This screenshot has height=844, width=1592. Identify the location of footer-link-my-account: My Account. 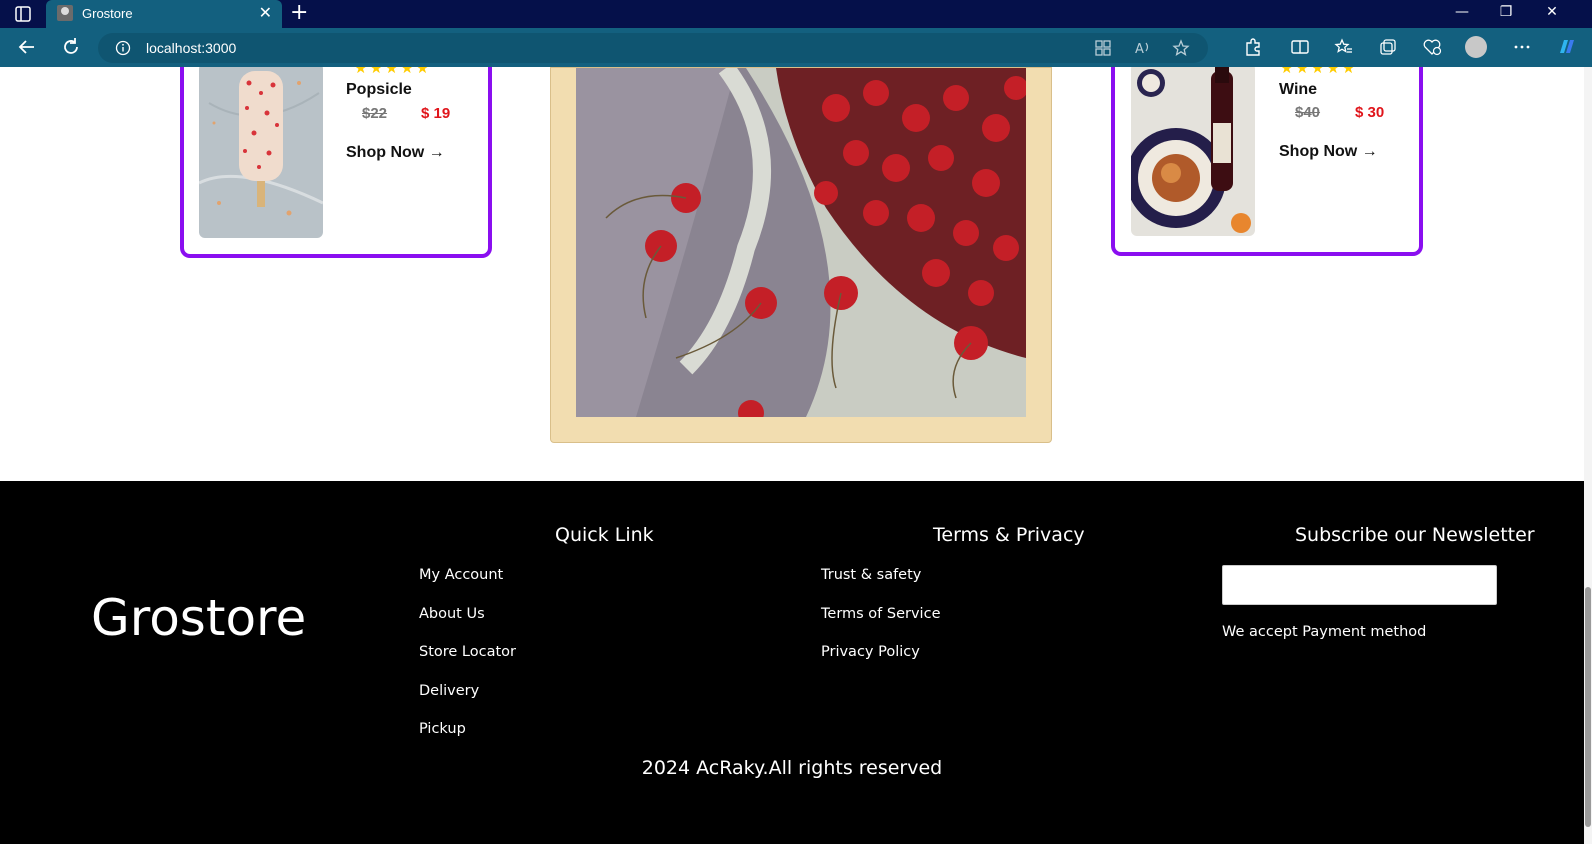
(461, 575).